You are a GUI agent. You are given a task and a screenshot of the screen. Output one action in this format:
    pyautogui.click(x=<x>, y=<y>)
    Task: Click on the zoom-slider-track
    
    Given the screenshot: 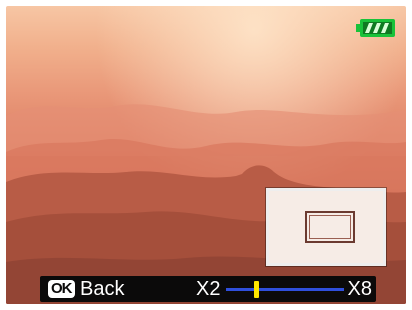 What is the action you would take?
    pyautogui.click(x=285, y=289)
    